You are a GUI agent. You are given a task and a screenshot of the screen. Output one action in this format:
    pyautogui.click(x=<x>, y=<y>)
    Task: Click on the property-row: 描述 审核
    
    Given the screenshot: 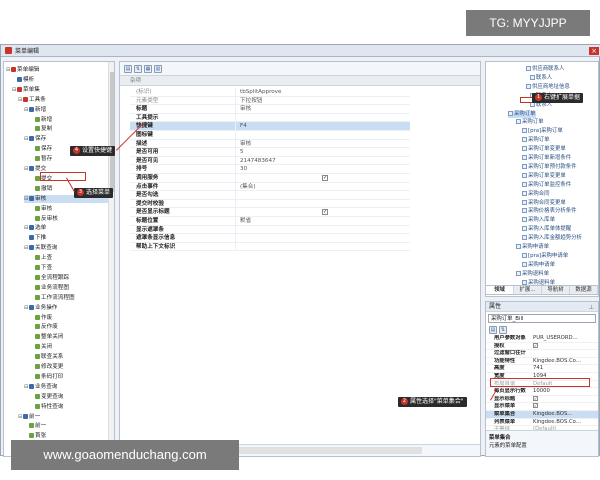 What is the action you would take?
    pyautogui.click(x=270, y=144)
    